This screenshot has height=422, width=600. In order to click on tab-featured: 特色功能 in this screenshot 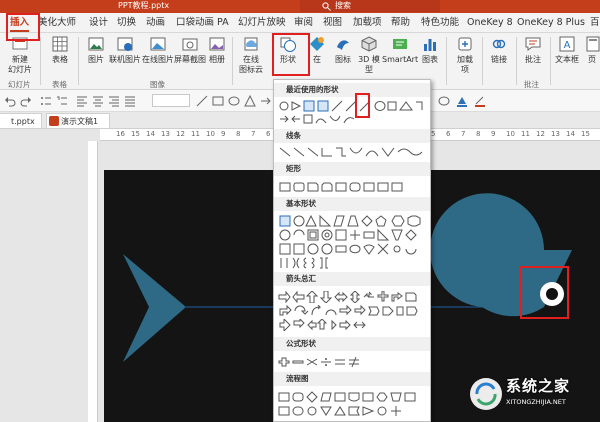, I will do `click(440, 23)`.